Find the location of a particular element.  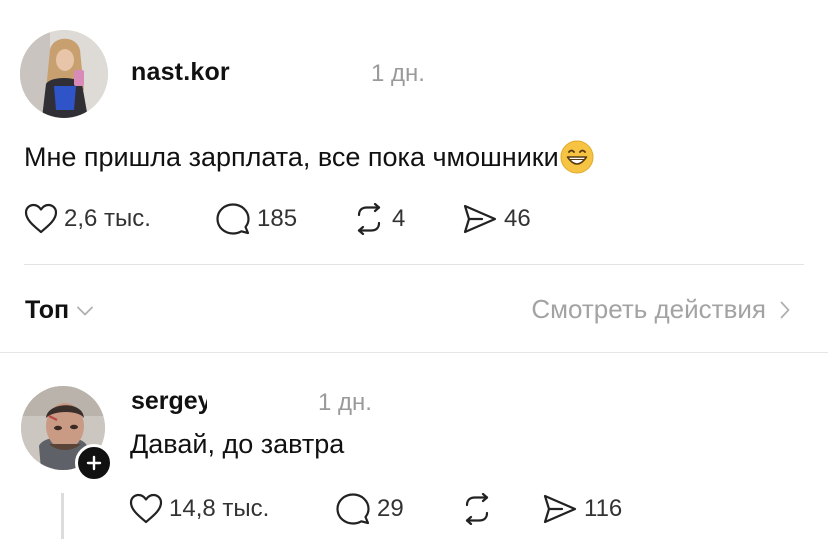

post-author-avatar is located at coordinates (64, 74).